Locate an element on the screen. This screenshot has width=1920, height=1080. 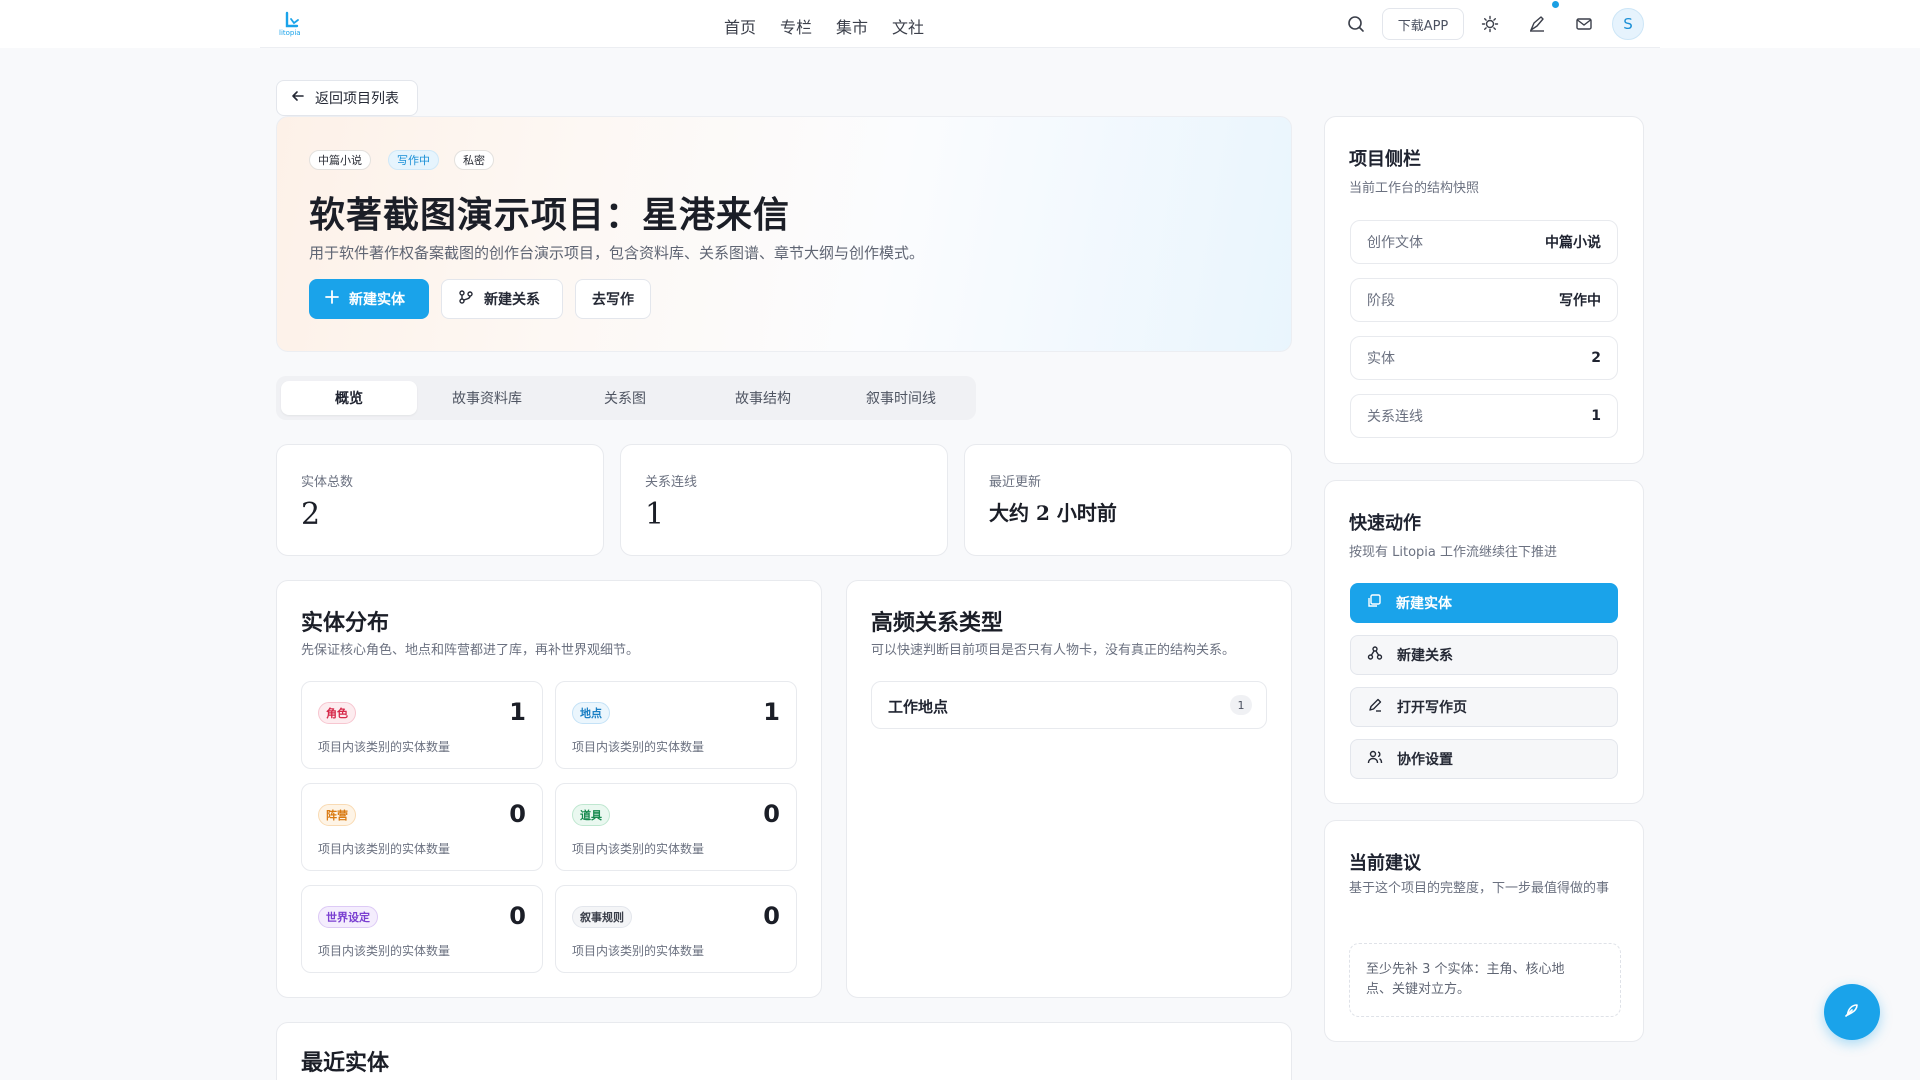
relation-type-label: 工作地点 is located at coordinates (918, 707).